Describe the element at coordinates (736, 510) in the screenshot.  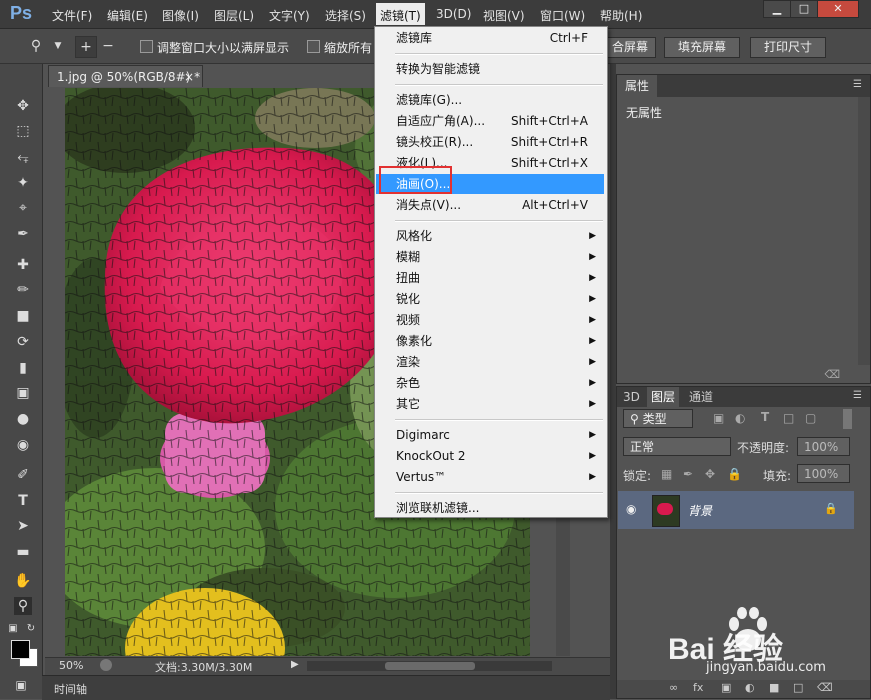
I see `layer-row: ◉ 背景 🔒` at that location.